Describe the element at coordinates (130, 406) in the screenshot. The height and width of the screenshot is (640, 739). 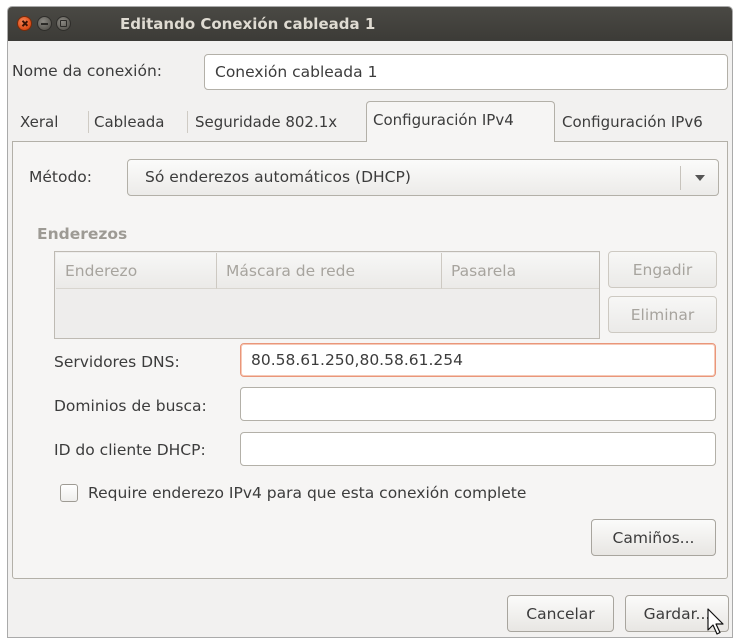
I see `search-domains-label: Dominios de busca:` at that location.